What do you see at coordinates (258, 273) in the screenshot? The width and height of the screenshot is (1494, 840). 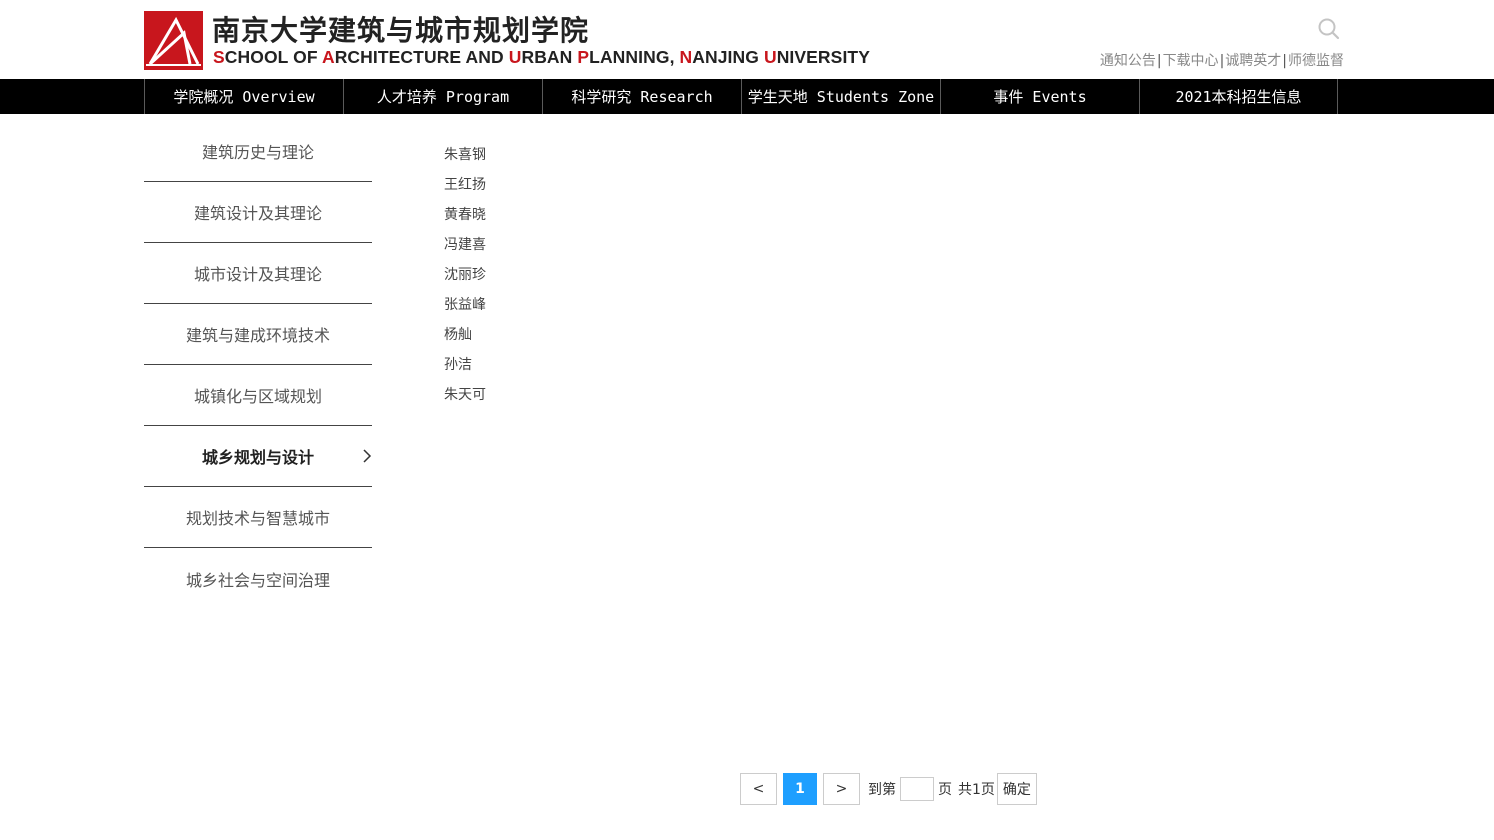 I see `sidebar-item-urban-design: 城市设计及其理论` at bounding box center [258, 273].